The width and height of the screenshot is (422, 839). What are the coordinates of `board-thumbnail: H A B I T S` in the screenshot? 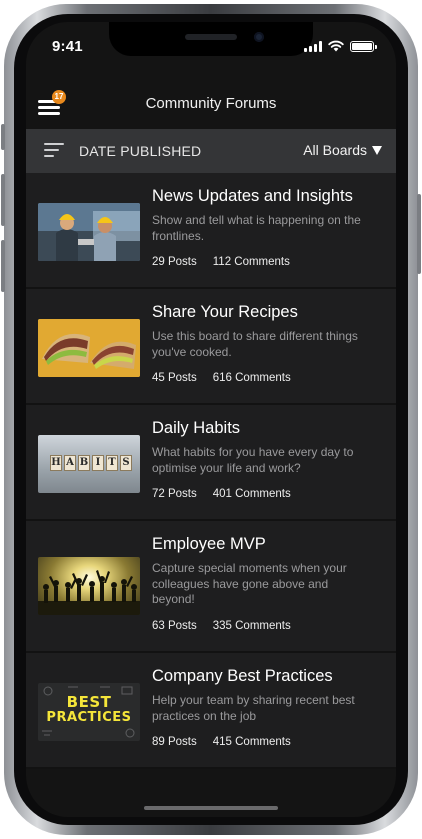 It's located at (89, 464).